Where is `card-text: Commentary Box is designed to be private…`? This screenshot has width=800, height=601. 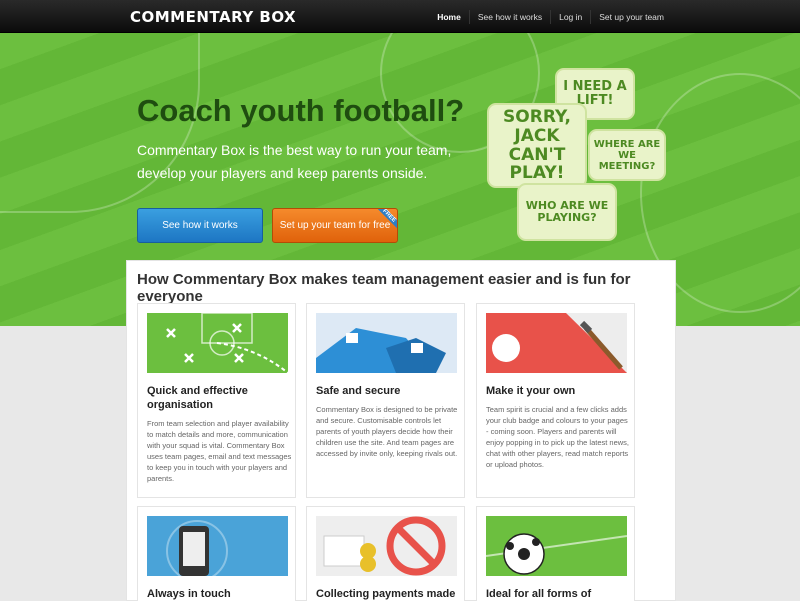 card-text: Commentary Box is designed to be private… is located at coordinates (387, 431).